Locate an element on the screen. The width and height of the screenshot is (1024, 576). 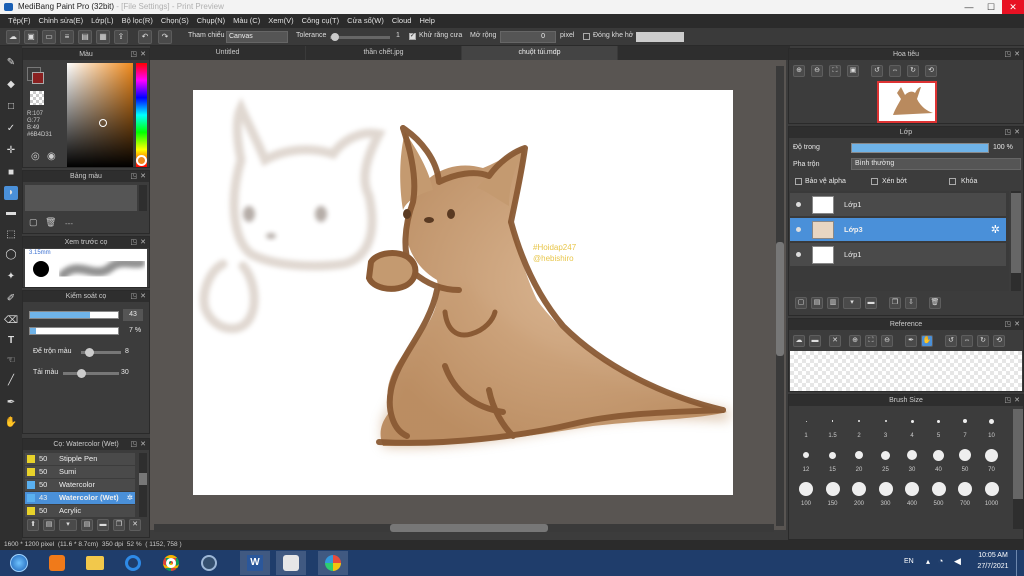
lock-checkbox is located at coordinates (952, 181).